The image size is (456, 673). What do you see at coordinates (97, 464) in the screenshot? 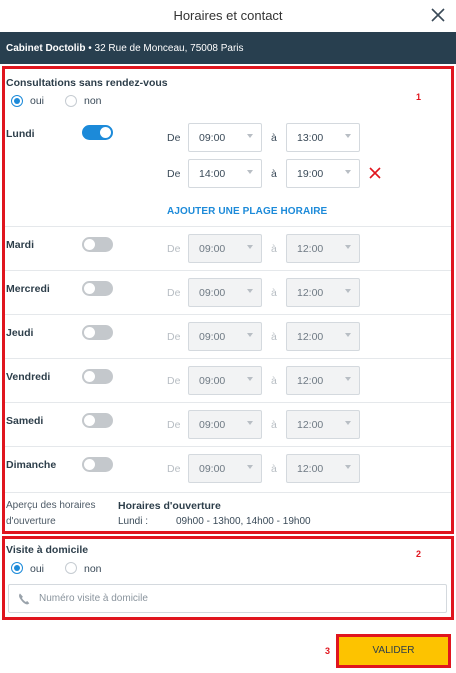
I see `toggle-dimanche` at bounding box center [97, 464].